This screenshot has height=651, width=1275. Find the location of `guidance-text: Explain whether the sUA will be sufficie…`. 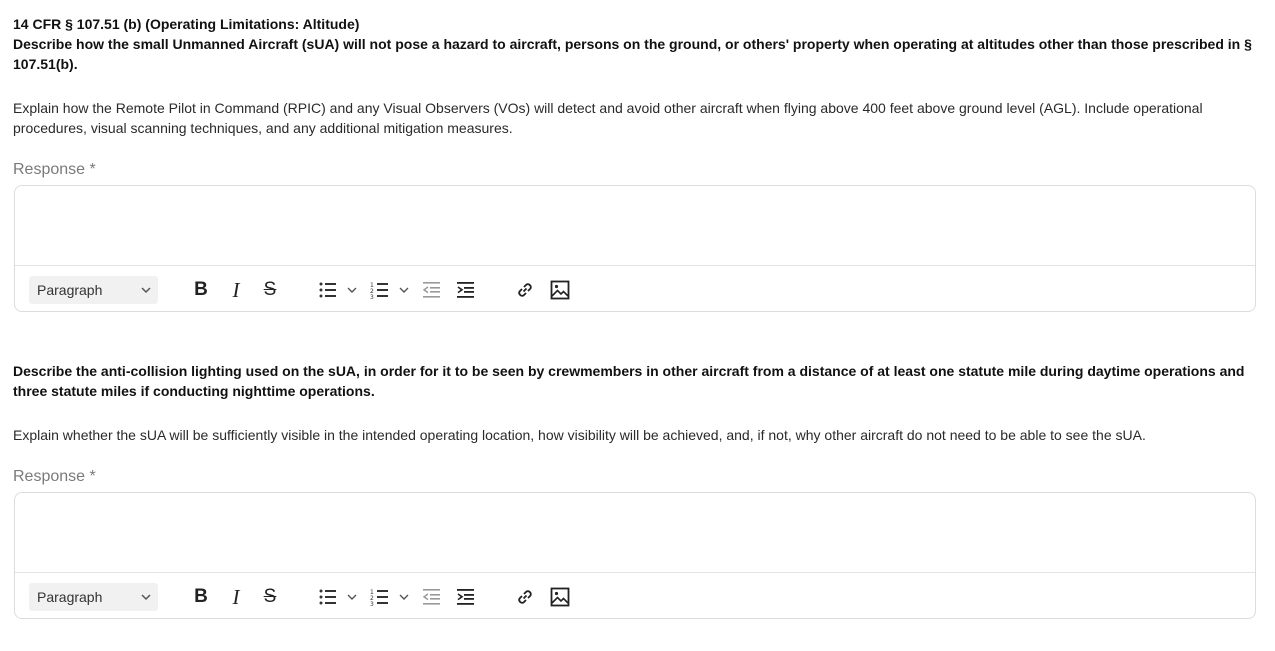

guidance-text: Explain whether the sUA will be sufficie… is located at coordinates (579, 435).